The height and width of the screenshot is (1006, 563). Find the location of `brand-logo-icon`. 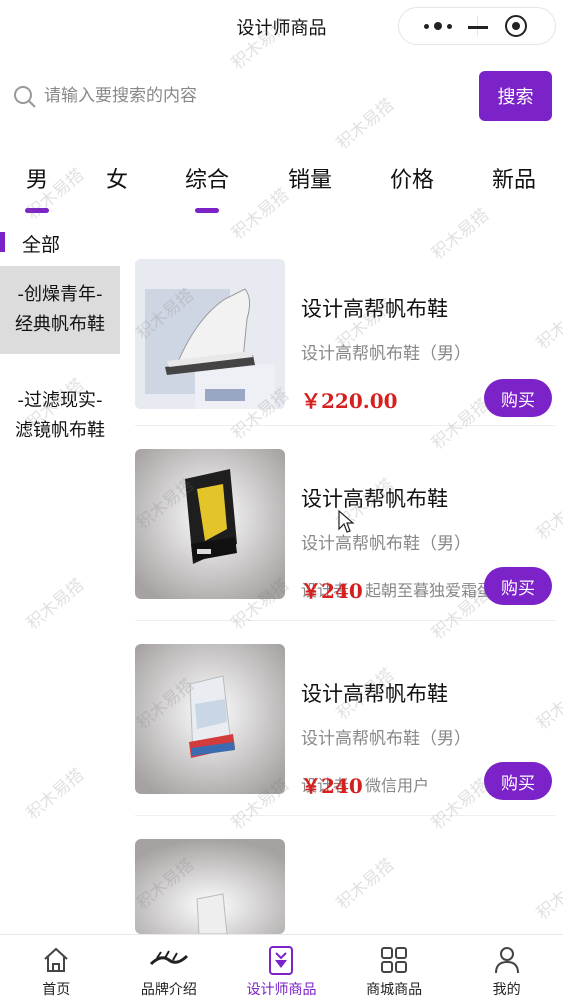

brand-logo-icon is located at coordinates (168, 958).